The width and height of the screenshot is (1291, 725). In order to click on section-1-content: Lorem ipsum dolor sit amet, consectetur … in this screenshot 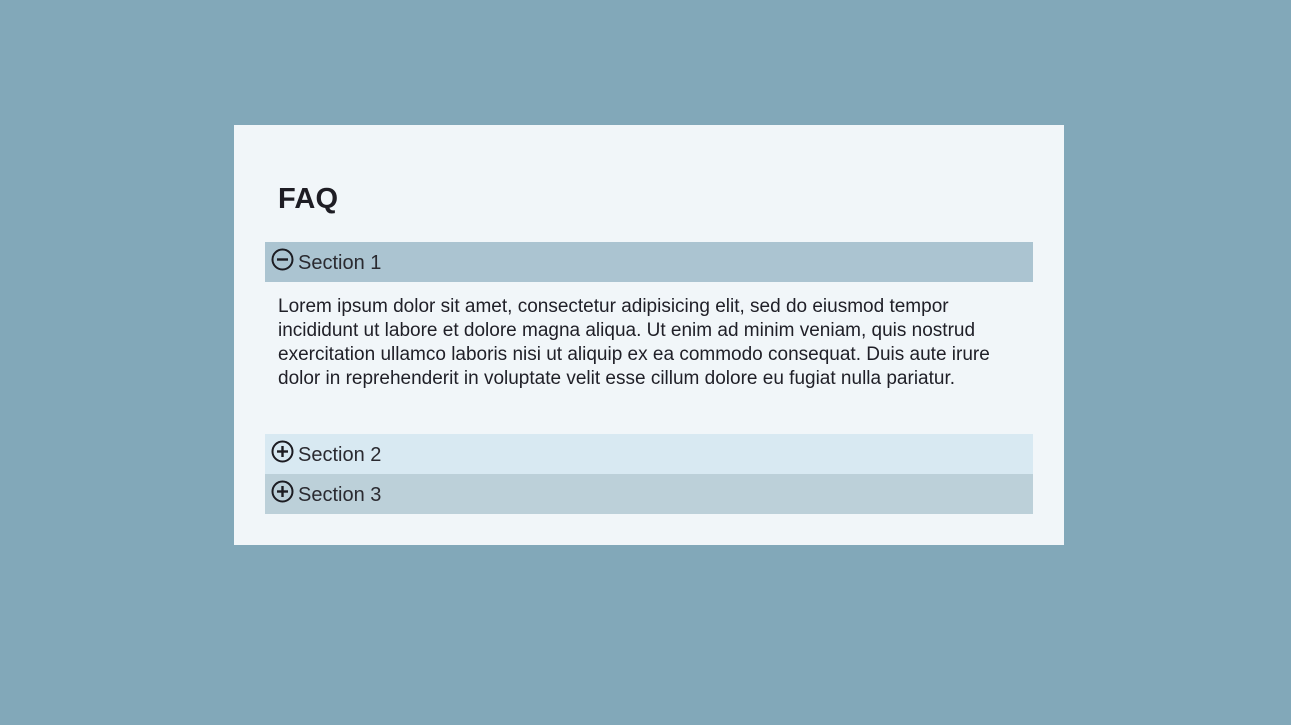, I will do `click(634, 342)`.